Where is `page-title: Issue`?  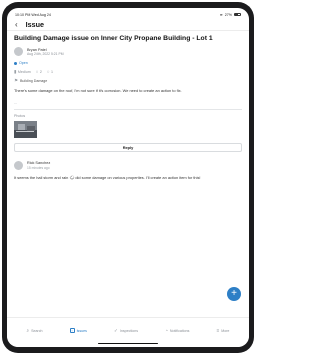
page-title: Issue is located at coordinates (35, 24).